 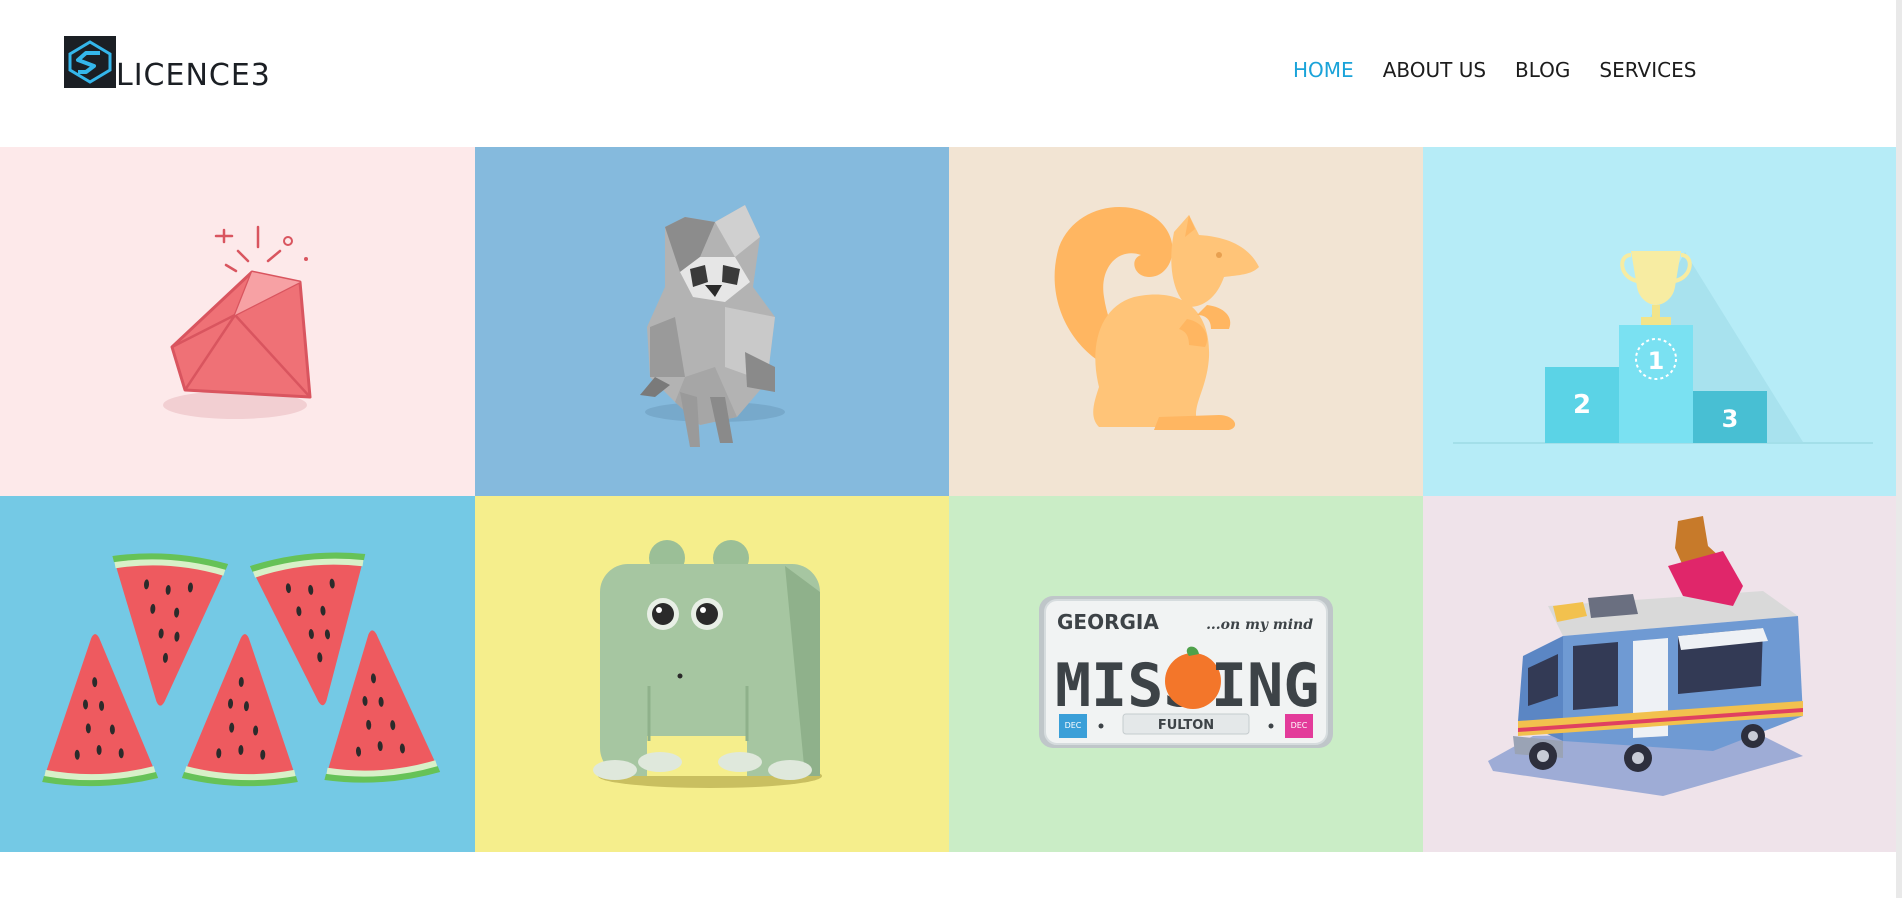 I want to click on plate-sticker-right: DEC, so click(x=1299, y=725).